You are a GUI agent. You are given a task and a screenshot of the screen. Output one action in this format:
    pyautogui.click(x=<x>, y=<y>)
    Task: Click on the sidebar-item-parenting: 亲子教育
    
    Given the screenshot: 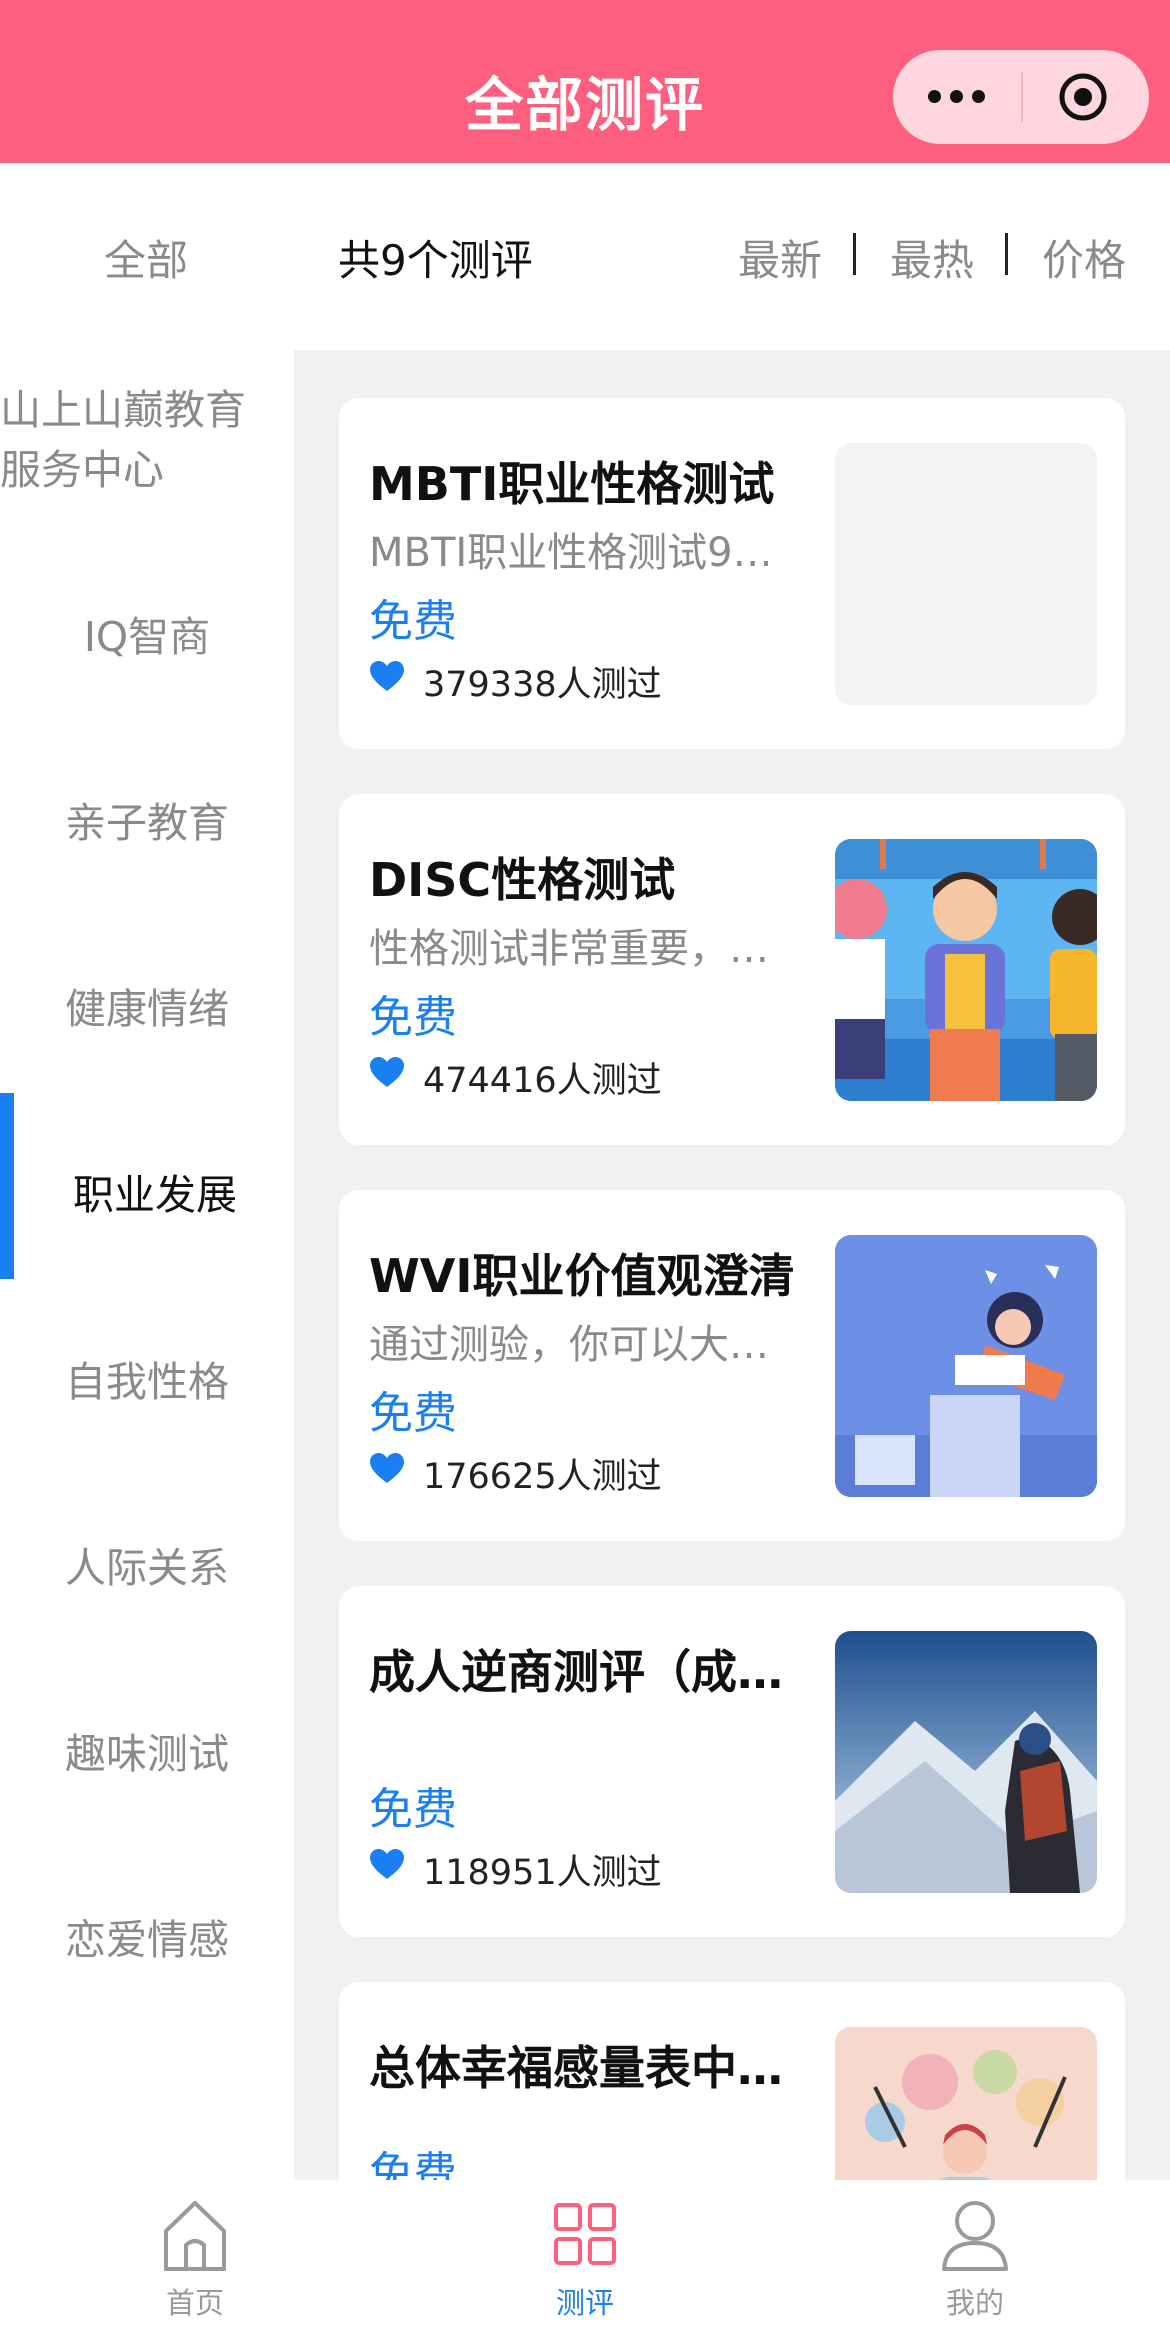 What is the action you would take?
    pyautogui.click(x=147, y=819)
    